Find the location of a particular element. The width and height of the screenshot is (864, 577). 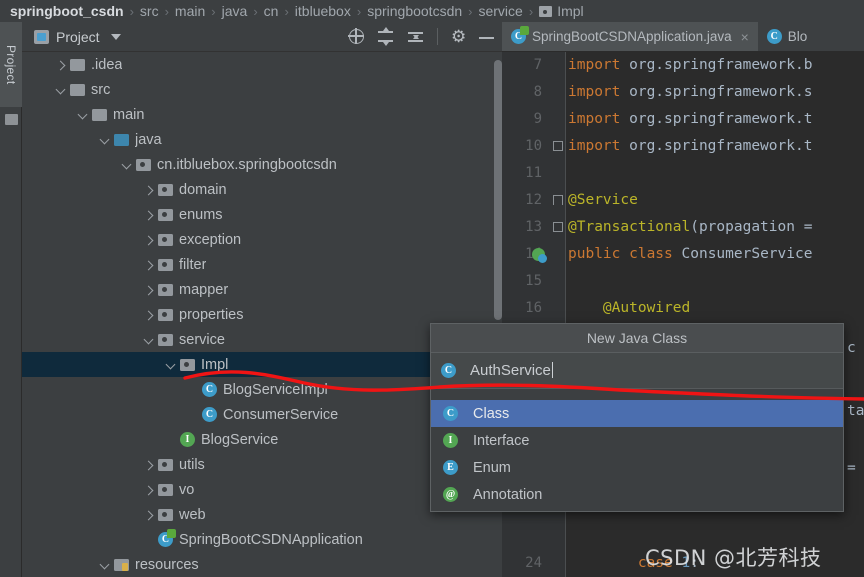

page-title: Project is located at coordinates (78, 36).